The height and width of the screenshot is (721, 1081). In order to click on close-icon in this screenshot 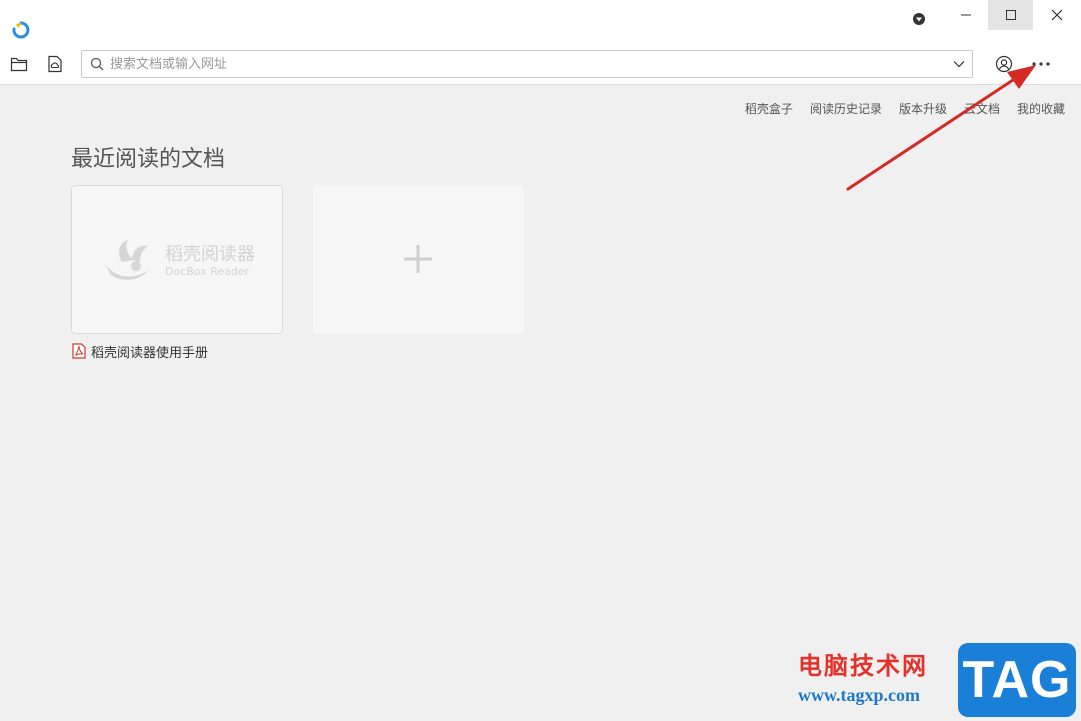, I will do `click(1056, 15)`.